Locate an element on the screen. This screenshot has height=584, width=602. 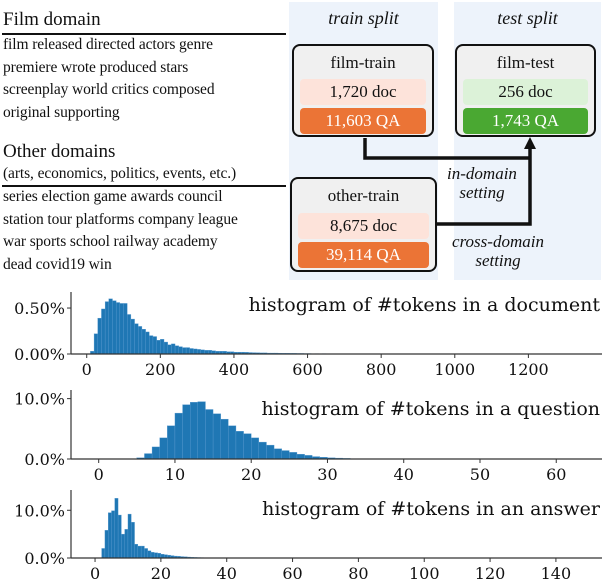
card-title: other-train is located at coordinates (363, 195).